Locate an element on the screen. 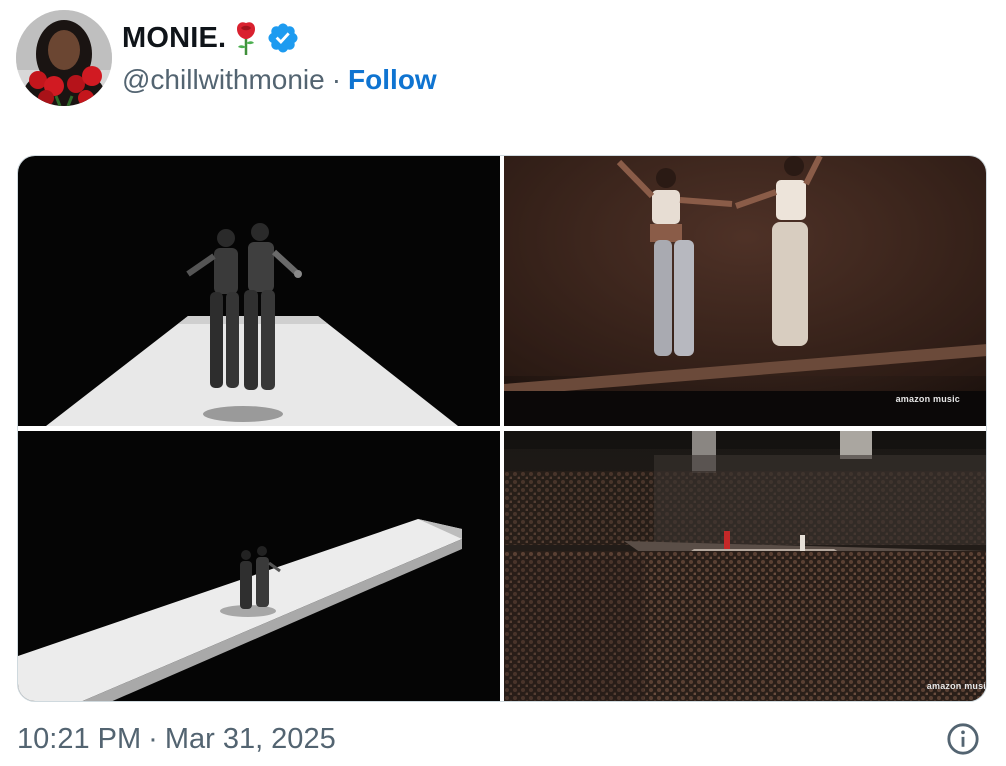 Image resolution: width=1006 pixels, height=766 pixels. author-name-row: MONIE. is located at coordinates (211, 38).